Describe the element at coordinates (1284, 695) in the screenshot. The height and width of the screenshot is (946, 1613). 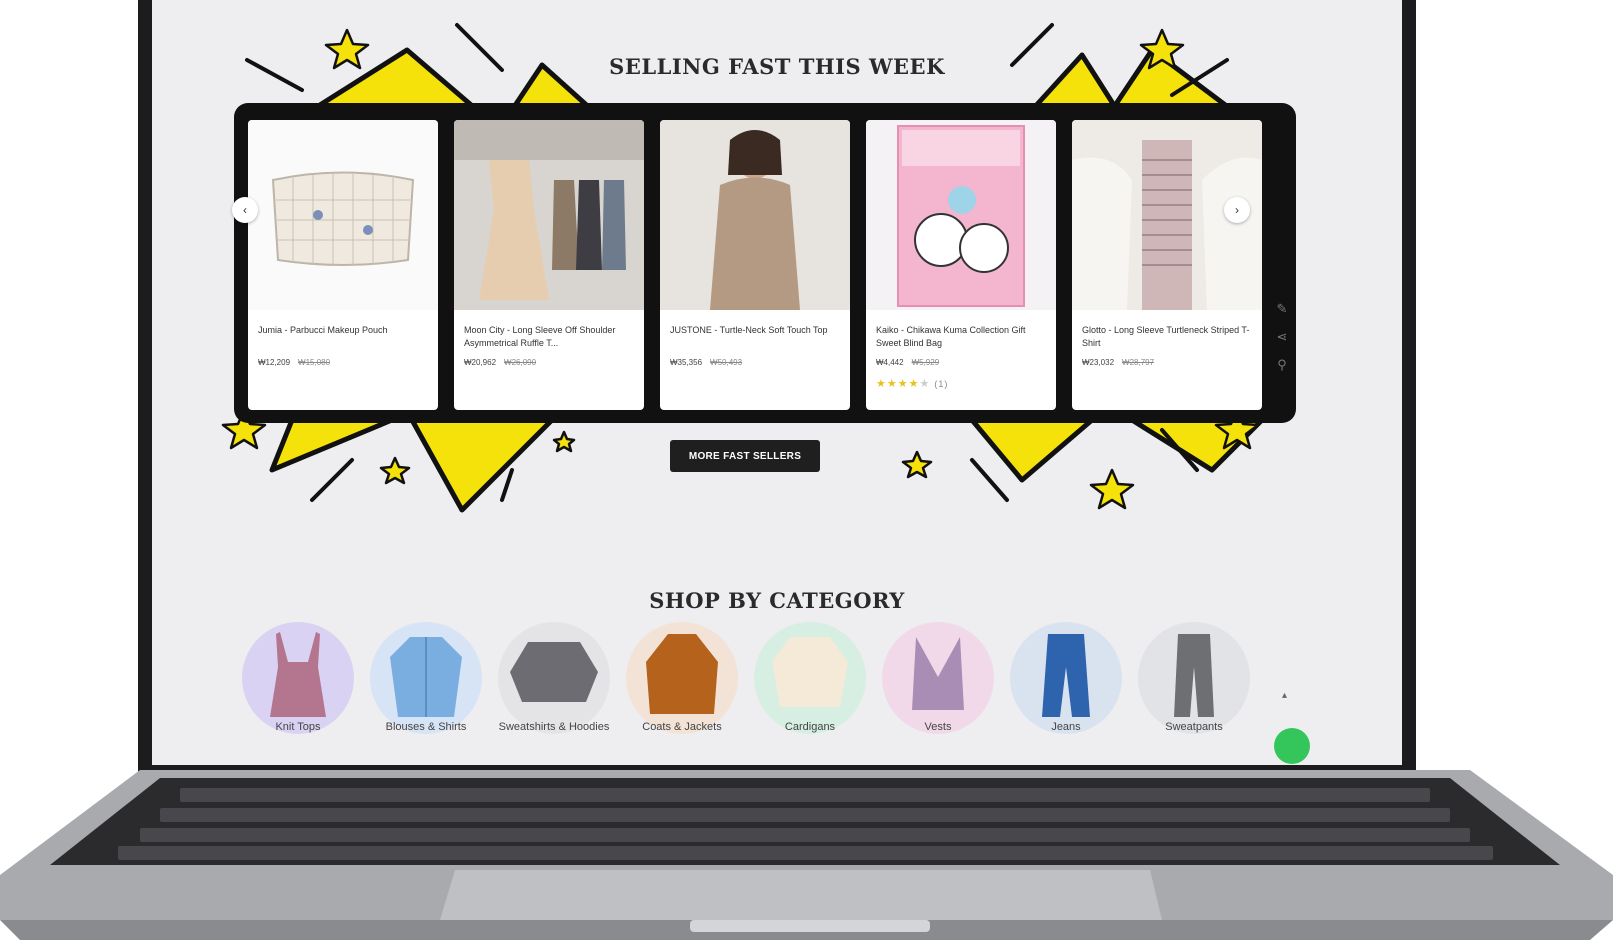
I see `scroll-top-icon: ▴` at that location.